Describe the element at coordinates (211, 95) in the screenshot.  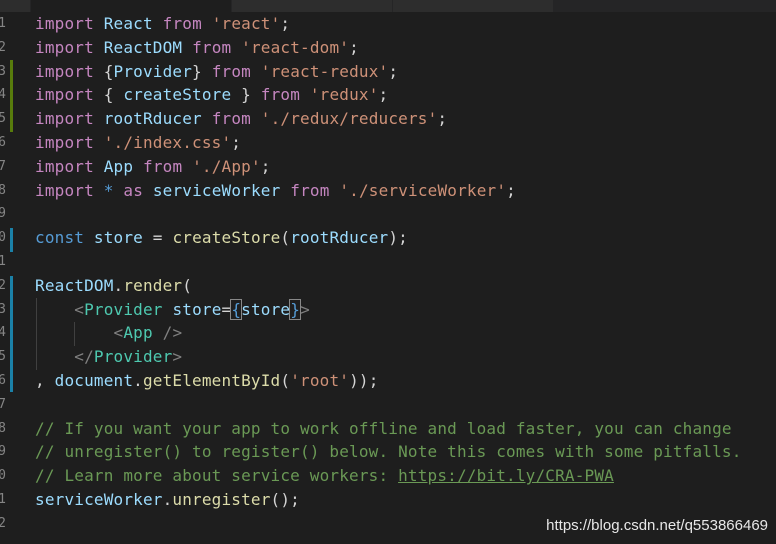
I see `code-text: import { createStore } from 'redux';` at that location.